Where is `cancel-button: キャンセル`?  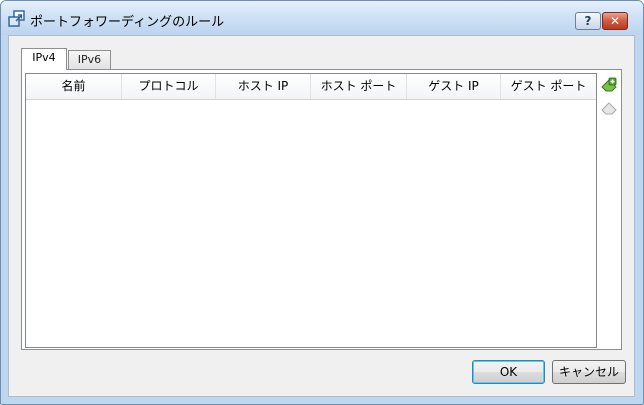
cancel-button: キャンセル is located at coordinates (589, 372).